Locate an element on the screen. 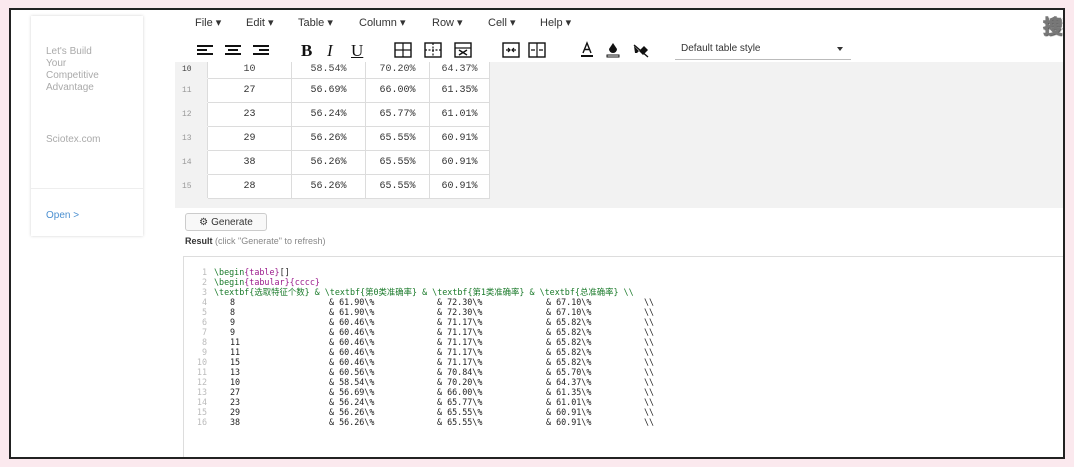 The image size is (1074, 467). table-style-select: Default table style is located at coordinates (763, 50).